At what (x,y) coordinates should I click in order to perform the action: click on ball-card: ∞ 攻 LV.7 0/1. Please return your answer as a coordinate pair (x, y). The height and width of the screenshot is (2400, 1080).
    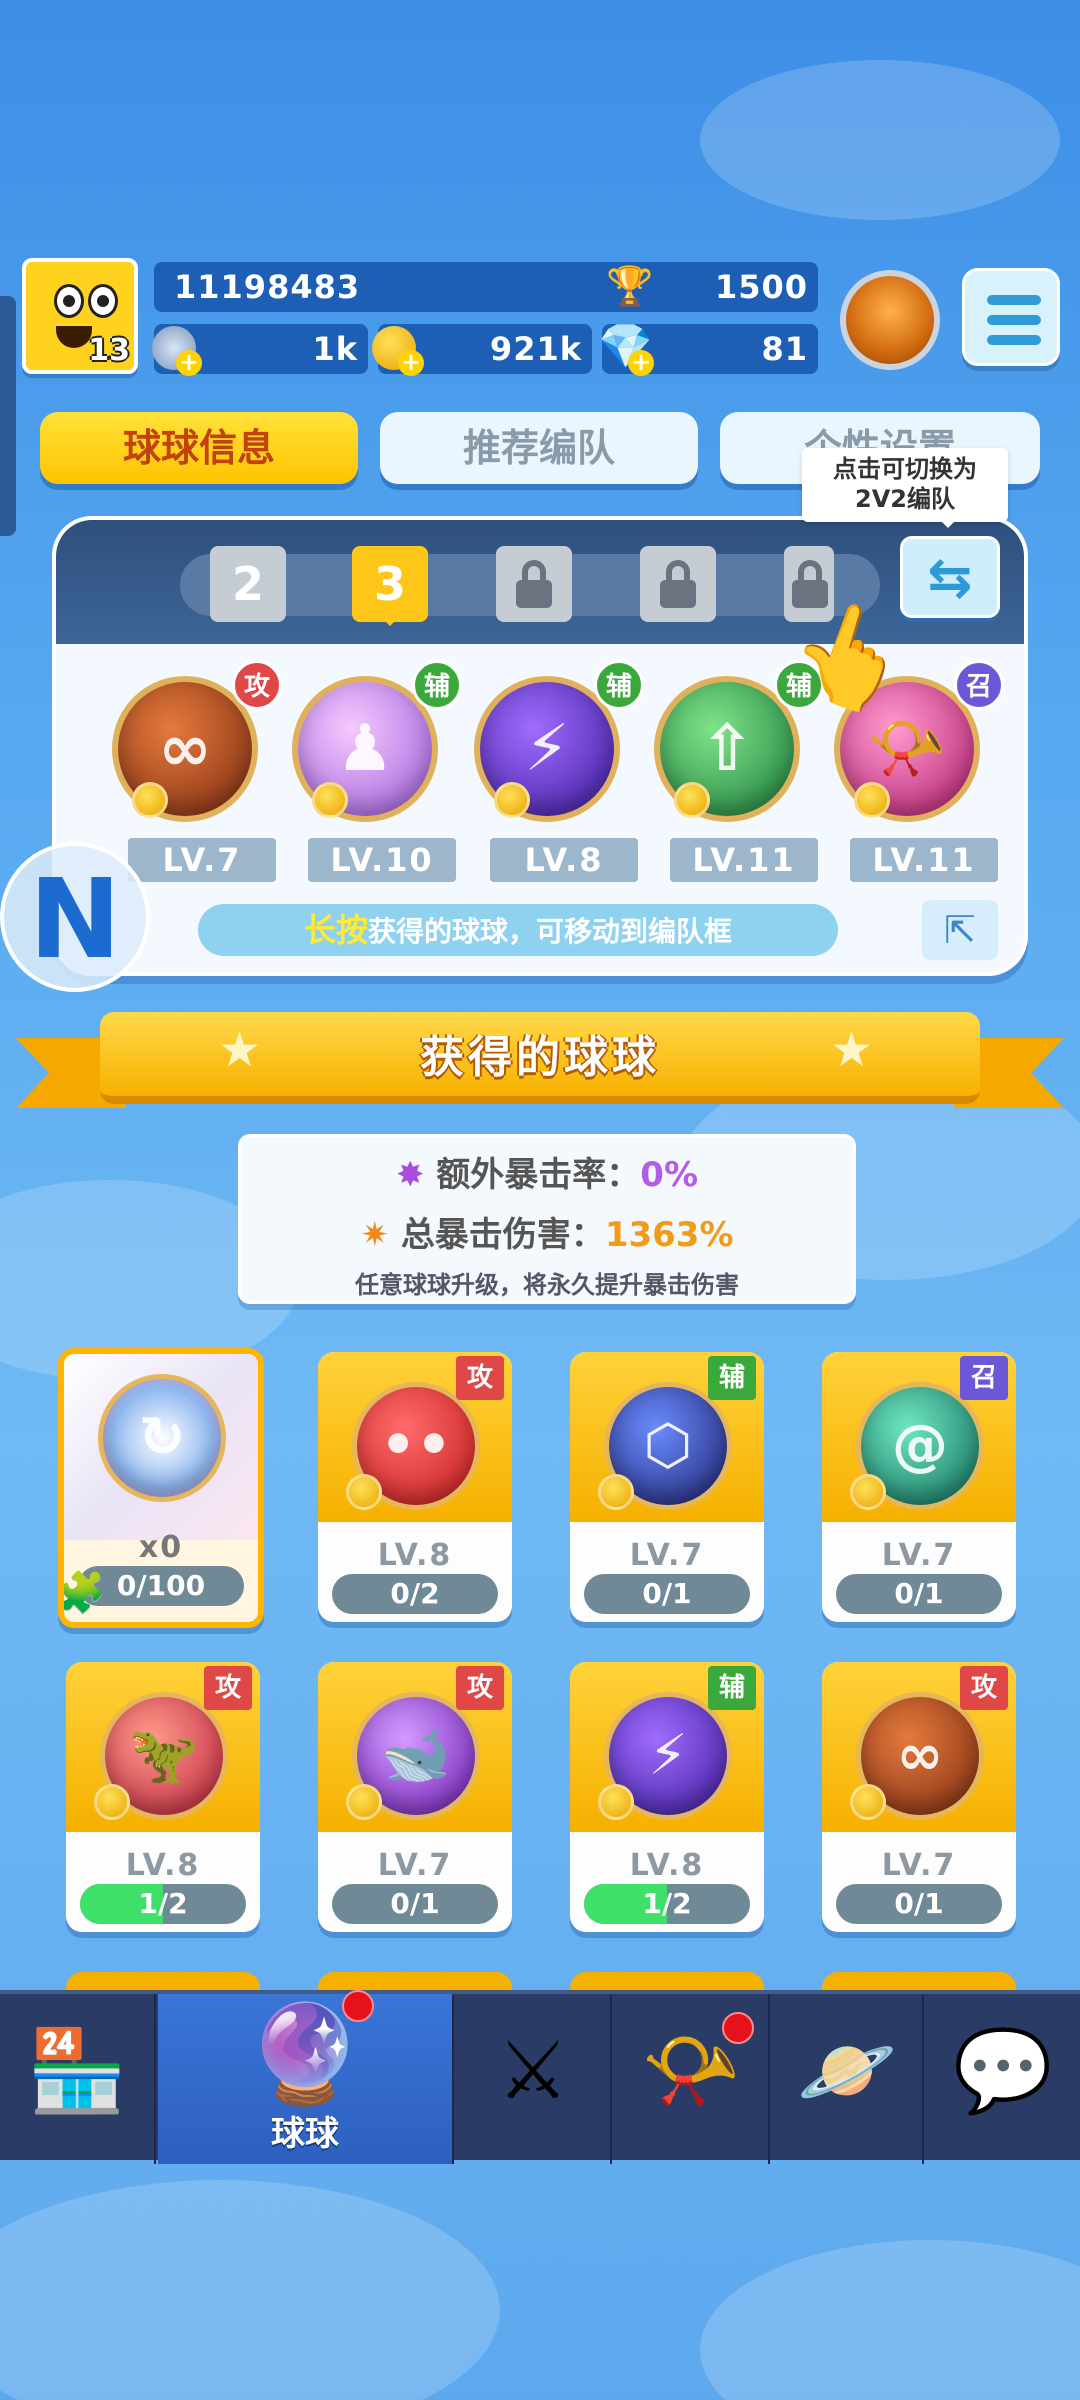
    Looking at the image, I should click on (919, 1797).